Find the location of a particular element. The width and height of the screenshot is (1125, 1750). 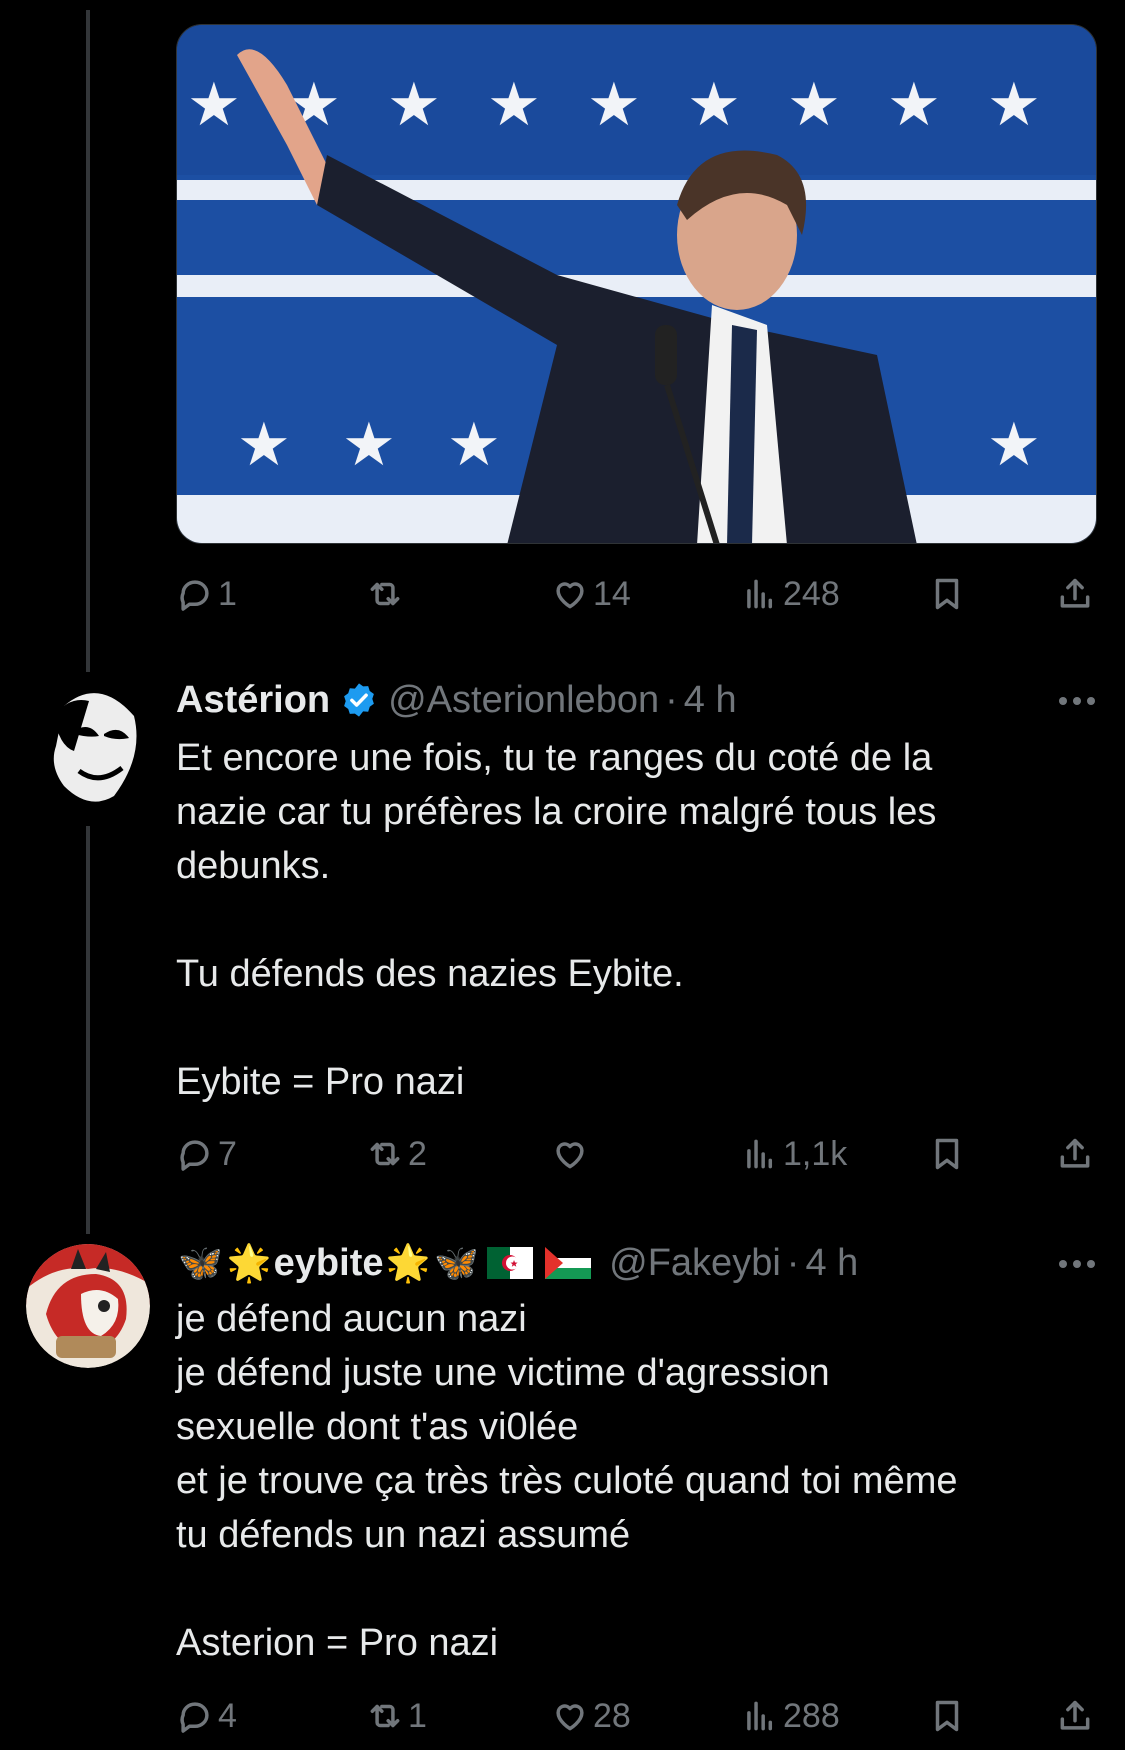

reply-button: 7 is located at coordinates (206, 1154).